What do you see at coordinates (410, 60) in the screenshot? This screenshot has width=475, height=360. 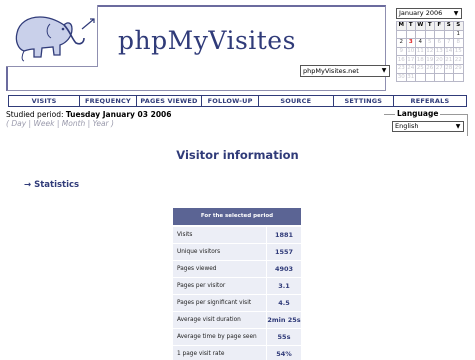 I see `calendar-day: 17` at bounding box center [410, 60].